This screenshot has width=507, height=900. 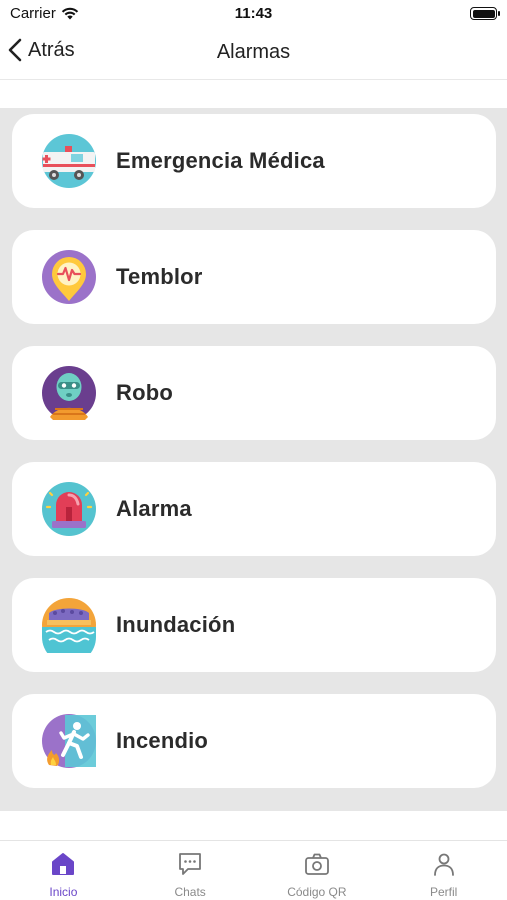 I want to click on navigation-bar: Atrás Alarmas, so click(x=253, y=54).